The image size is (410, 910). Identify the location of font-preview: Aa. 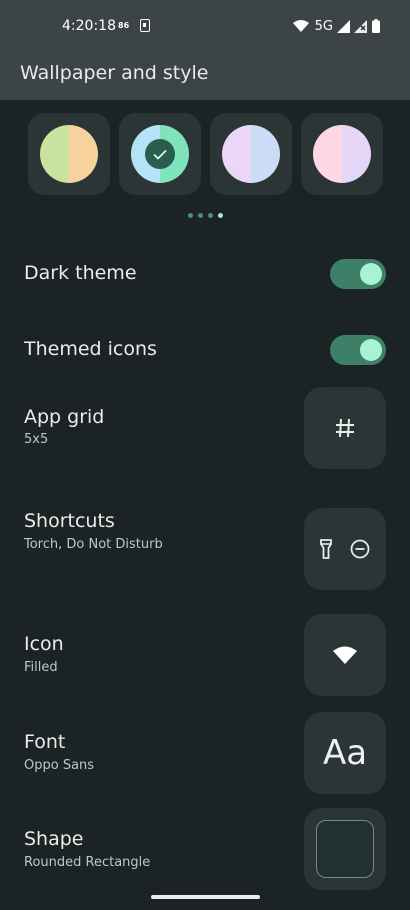
(345, 753).